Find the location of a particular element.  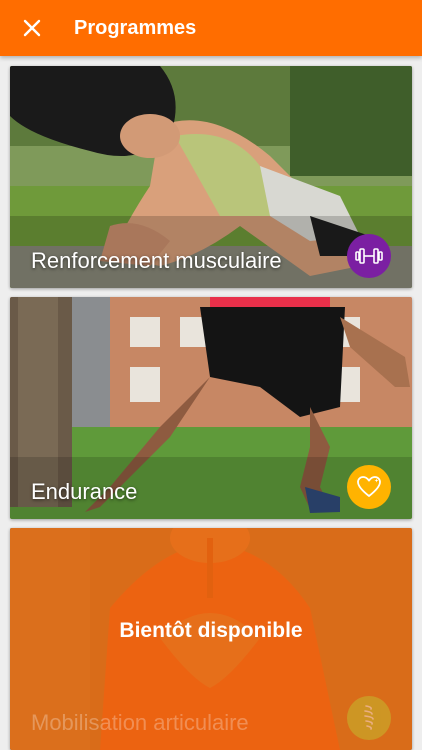

page-title: Programmes is located at coordinates (135, 28).